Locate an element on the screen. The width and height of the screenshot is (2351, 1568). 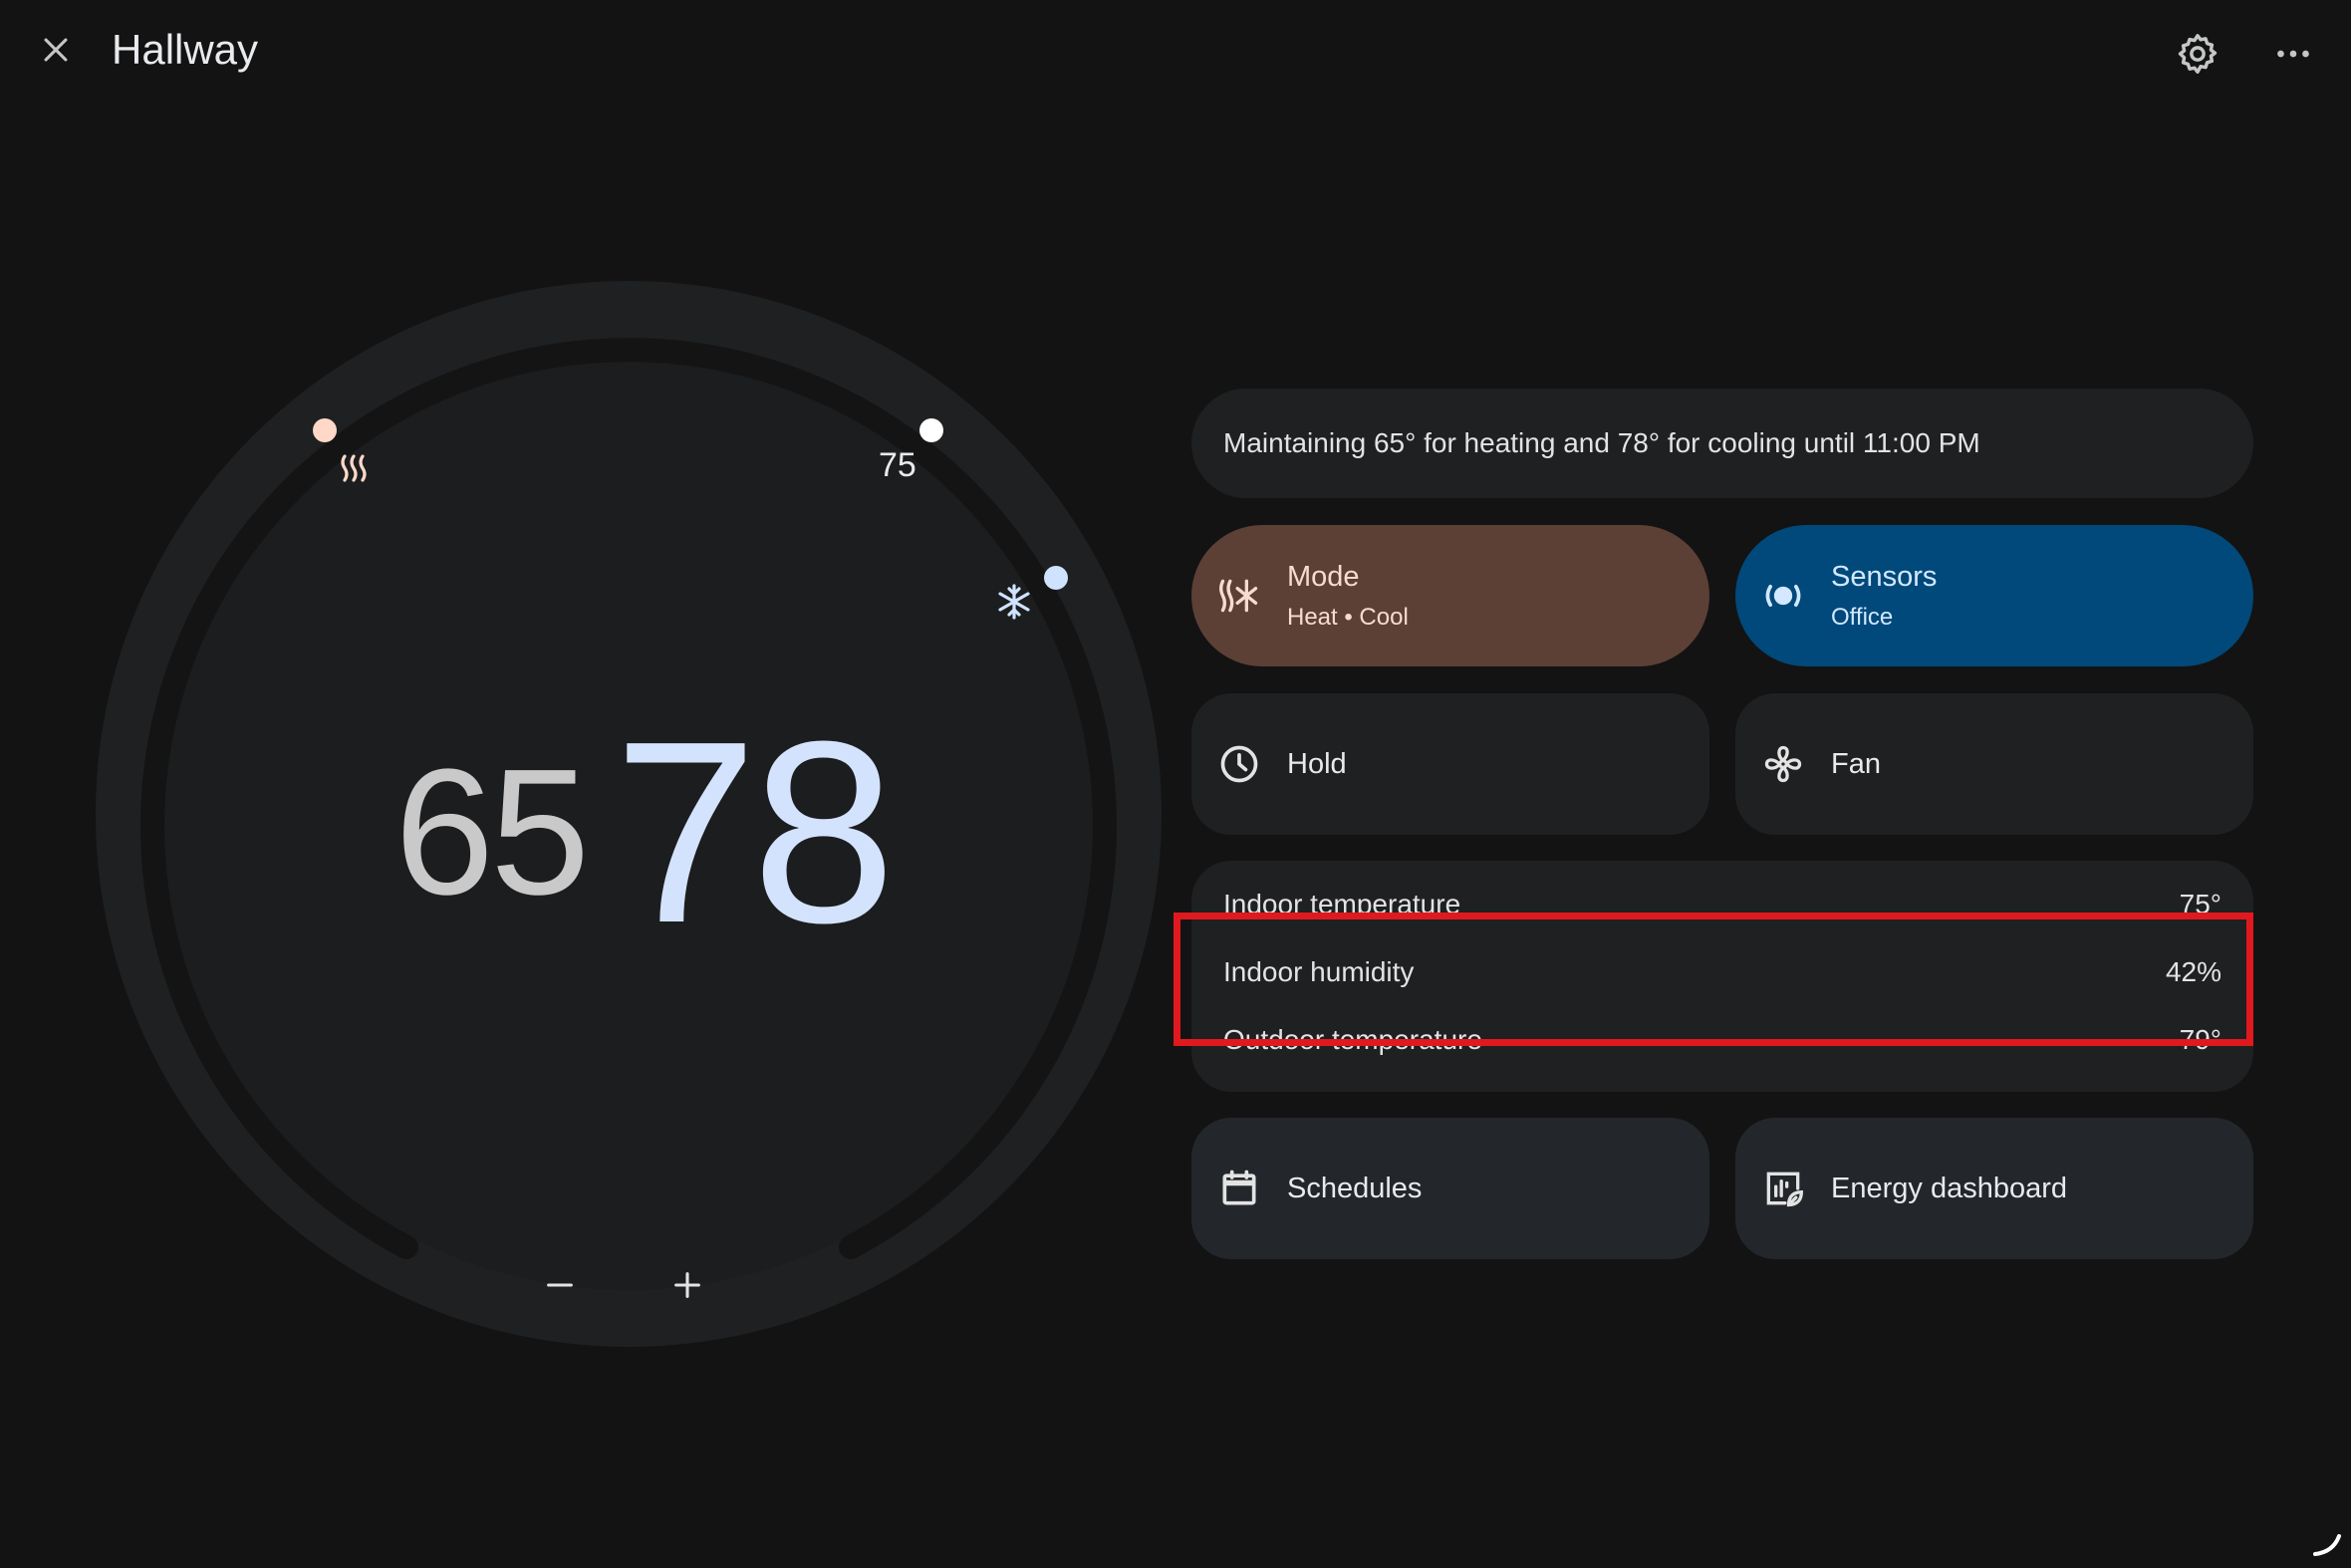
sensors-label: Sensors is located at coordinates (1884, 576).